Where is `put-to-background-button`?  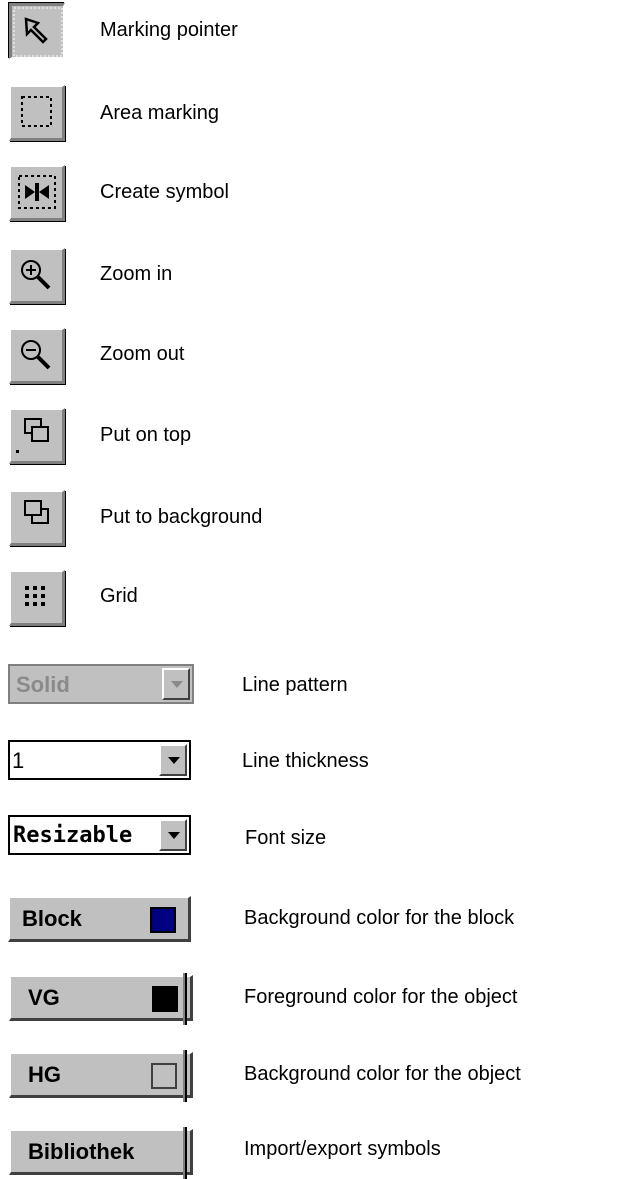
put-to-background-button is located at coordinates (37, 518).